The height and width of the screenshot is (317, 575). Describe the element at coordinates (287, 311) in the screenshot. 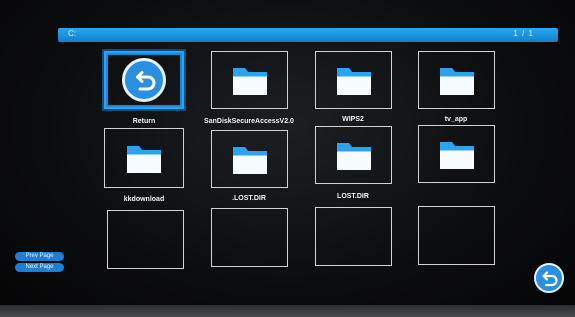

I see `screen-bezel` at that location.